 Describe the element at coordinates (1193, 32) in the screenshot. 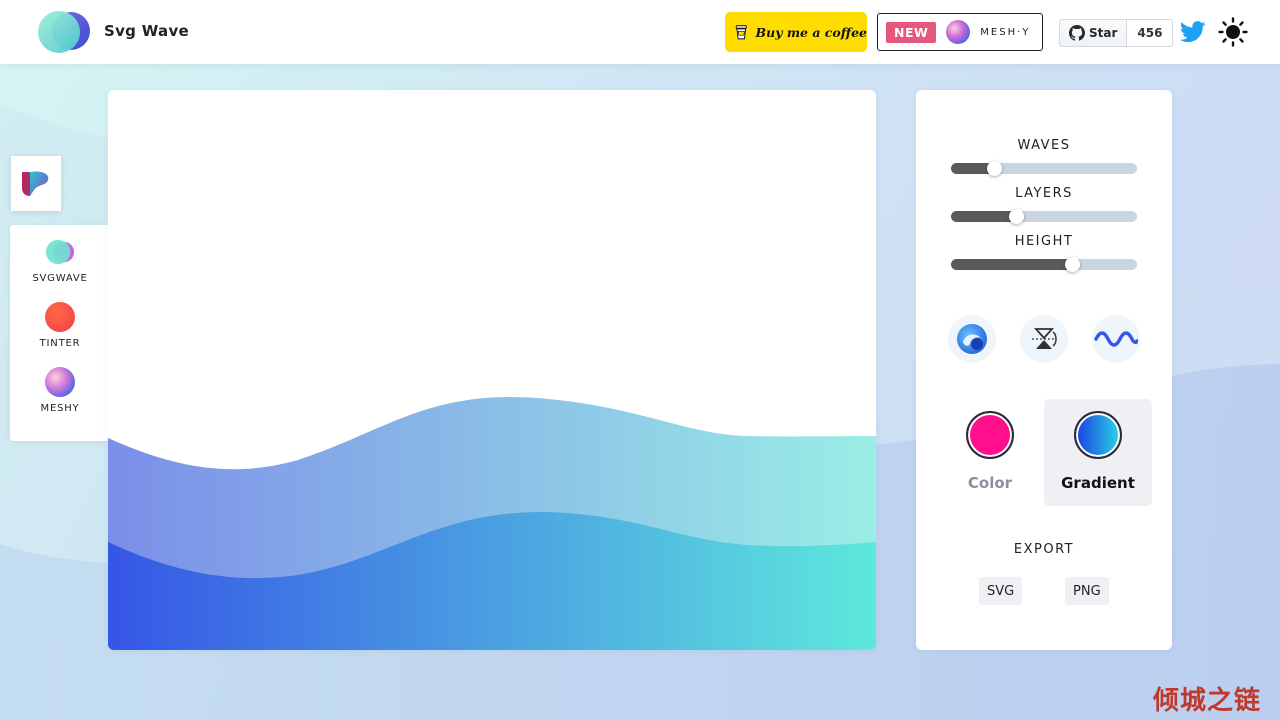

I see `twitter-icon` at that location.